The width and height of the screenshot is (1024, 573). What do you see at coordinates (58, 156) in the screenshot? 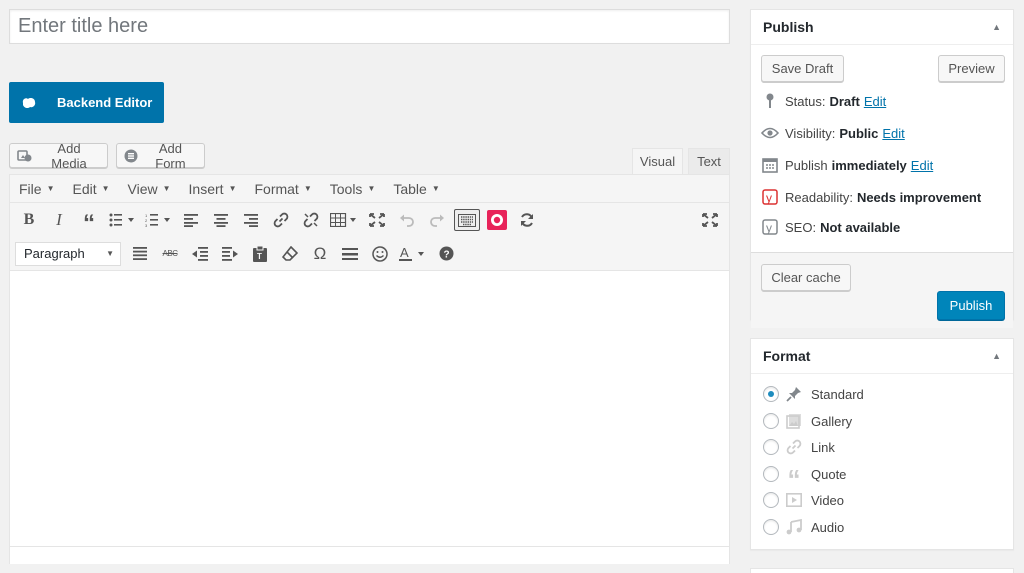
I see `add-media-button: Add Media` at bounding box center [58, 156].